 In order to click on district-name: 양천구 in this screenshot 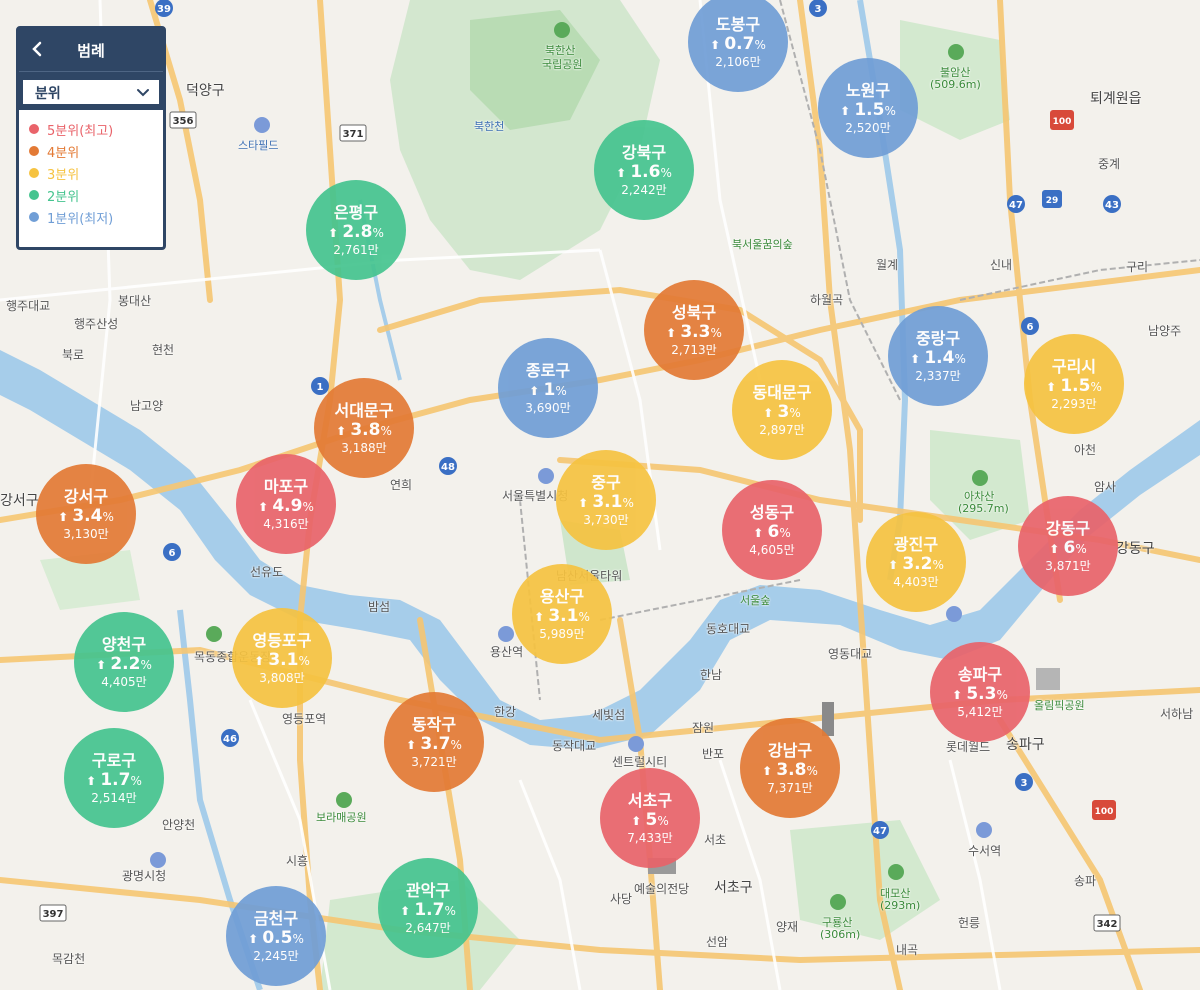, I will do `click(124, 644)`.